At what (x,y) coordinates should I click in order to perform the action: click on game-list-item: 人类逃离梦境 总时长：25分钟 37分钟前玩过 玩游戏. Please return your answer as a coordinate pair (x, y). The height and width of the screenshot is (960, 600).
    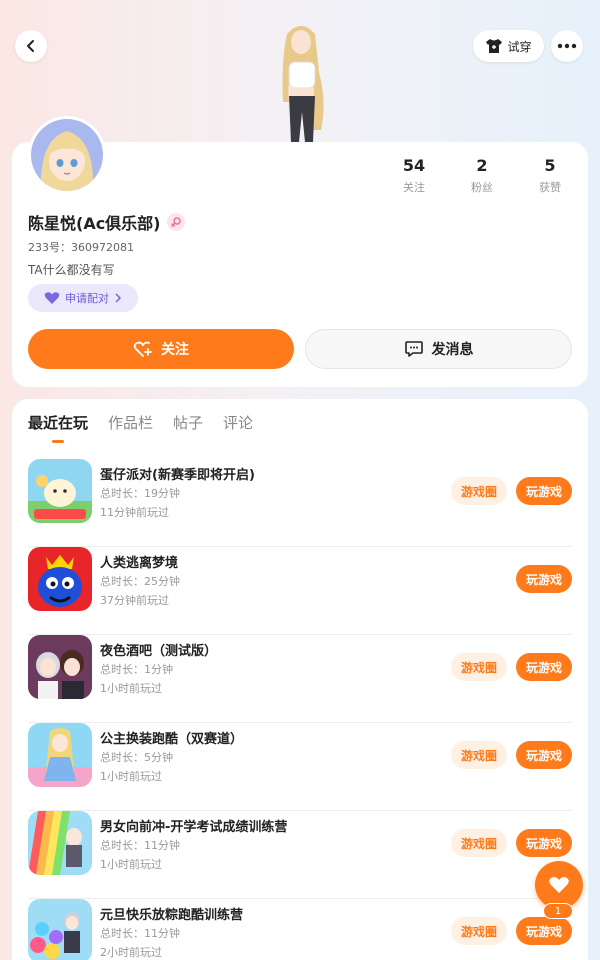
    Looking at the image, I should click on (300, 591).